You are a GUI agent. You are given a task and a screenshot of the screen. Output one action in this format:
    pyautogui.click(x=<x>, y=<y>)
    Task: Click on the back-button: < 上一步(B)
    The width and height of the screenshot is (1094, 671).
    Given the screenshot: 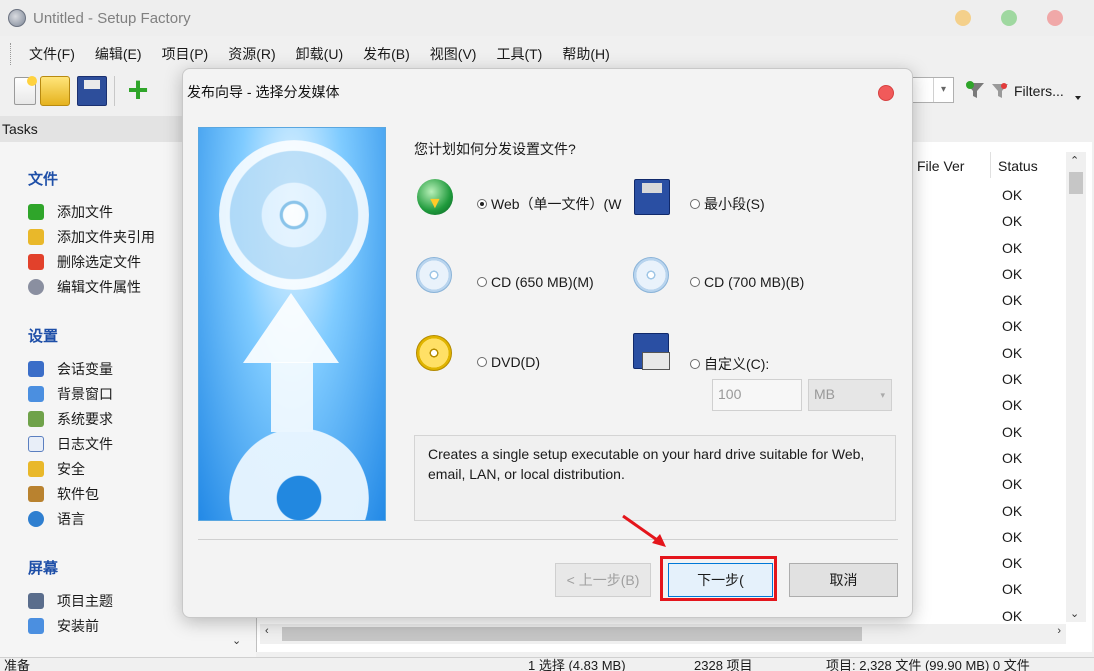 What is the action you would take?
    pyautogui.click(x=603, y=580)
    